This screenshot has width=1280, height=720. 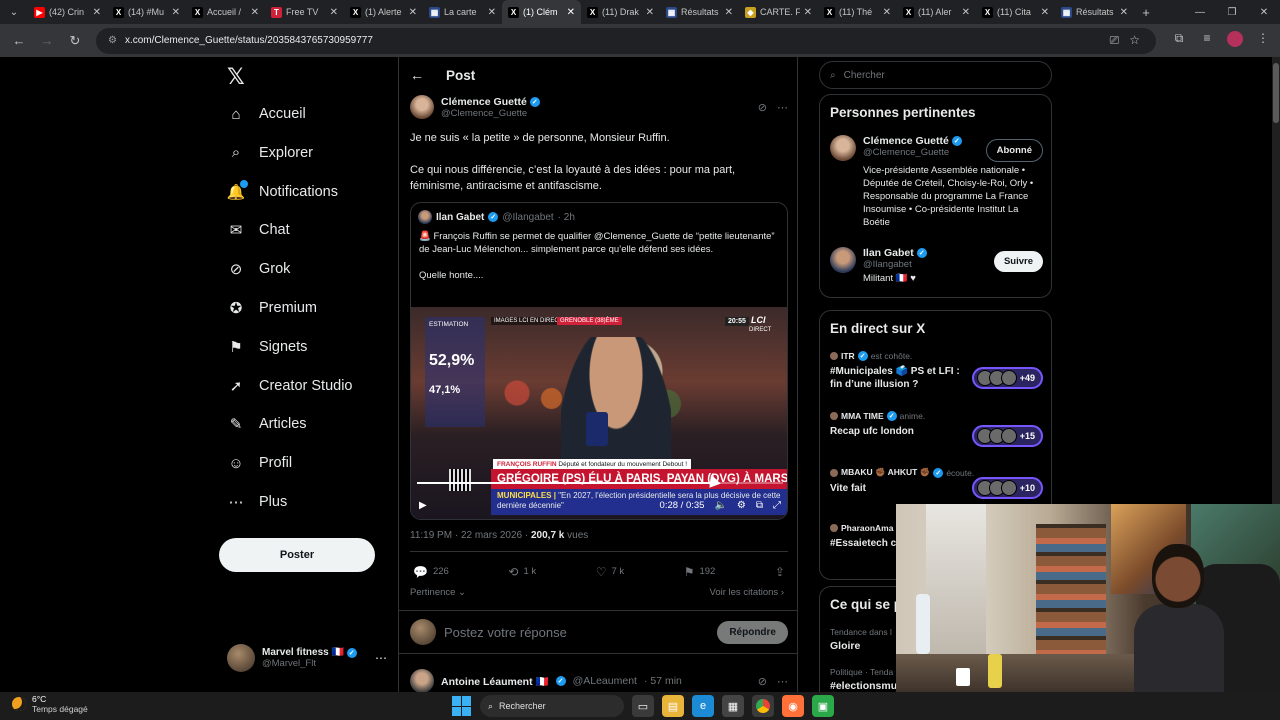 I want to click on pip-icon: ⧉, so click(x=759, y=505).